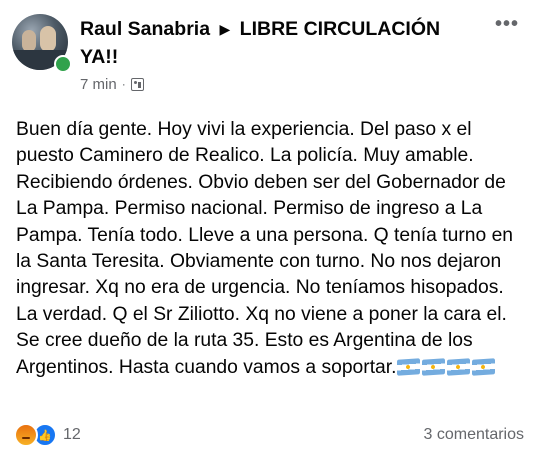  What do you see at coordinates (145, 29) in the screenshot?
I see `author-name: Raul Sanabria` at bounding box center [145, 29].